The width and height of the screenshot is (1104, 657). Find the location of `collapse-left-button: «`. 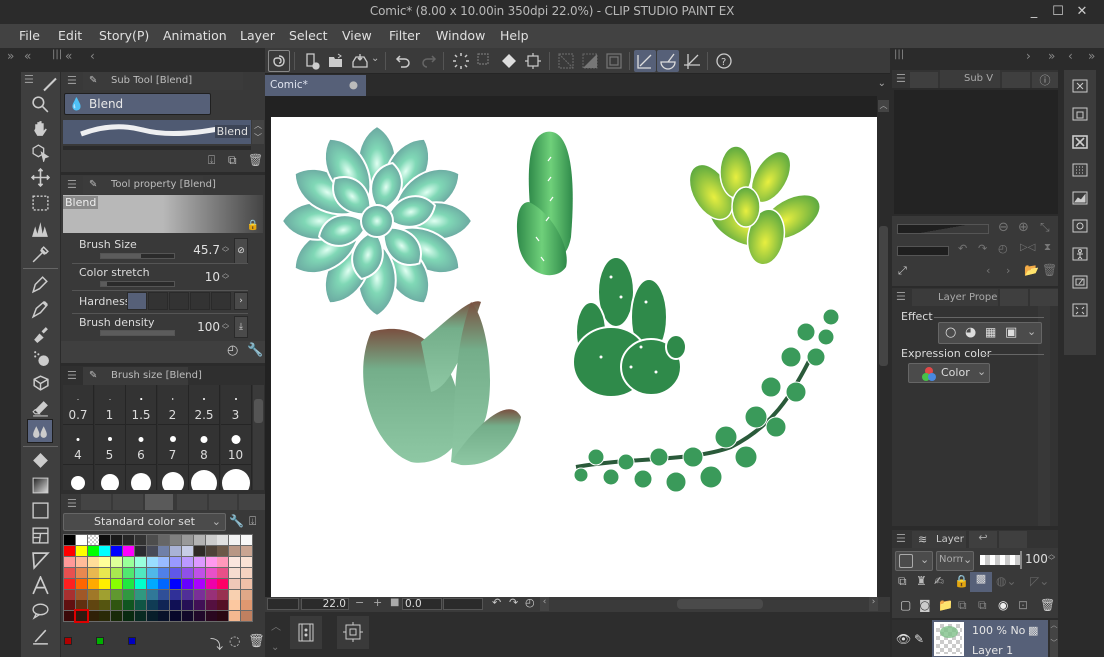

collapse-left-button: « is located at coordinates (27, 56).